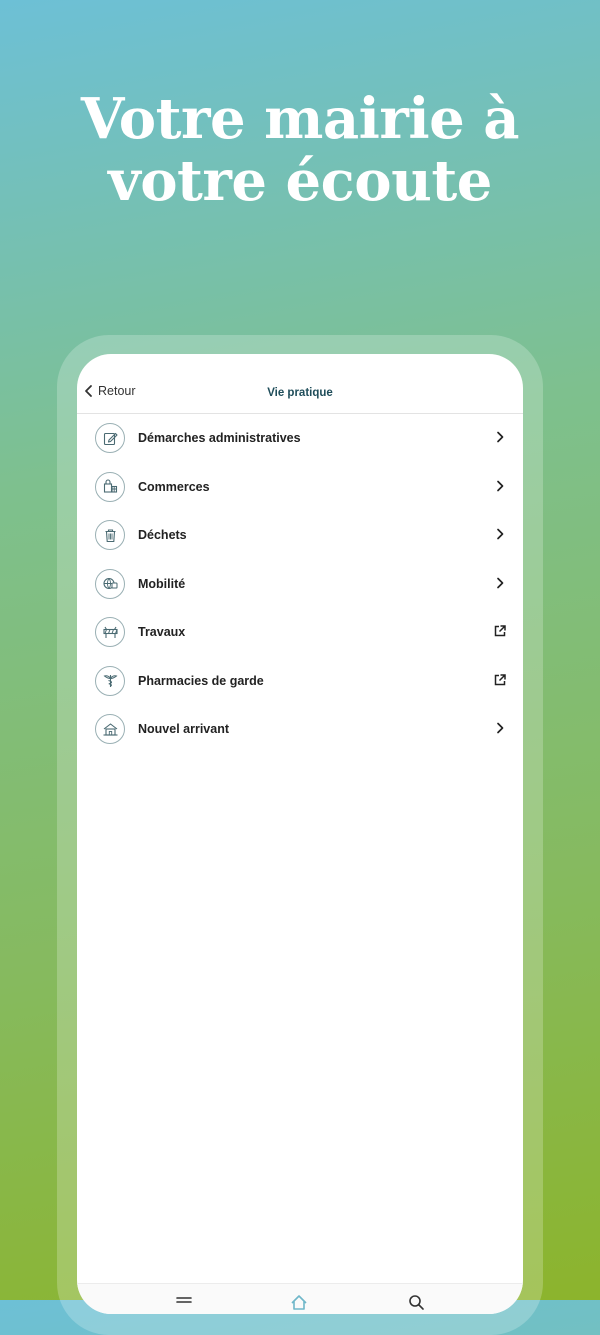 This screenshot has height=1335, width=600. Describe the element at coordinates (299, 1302) in the screenshot. I see `home-icon` at that location.